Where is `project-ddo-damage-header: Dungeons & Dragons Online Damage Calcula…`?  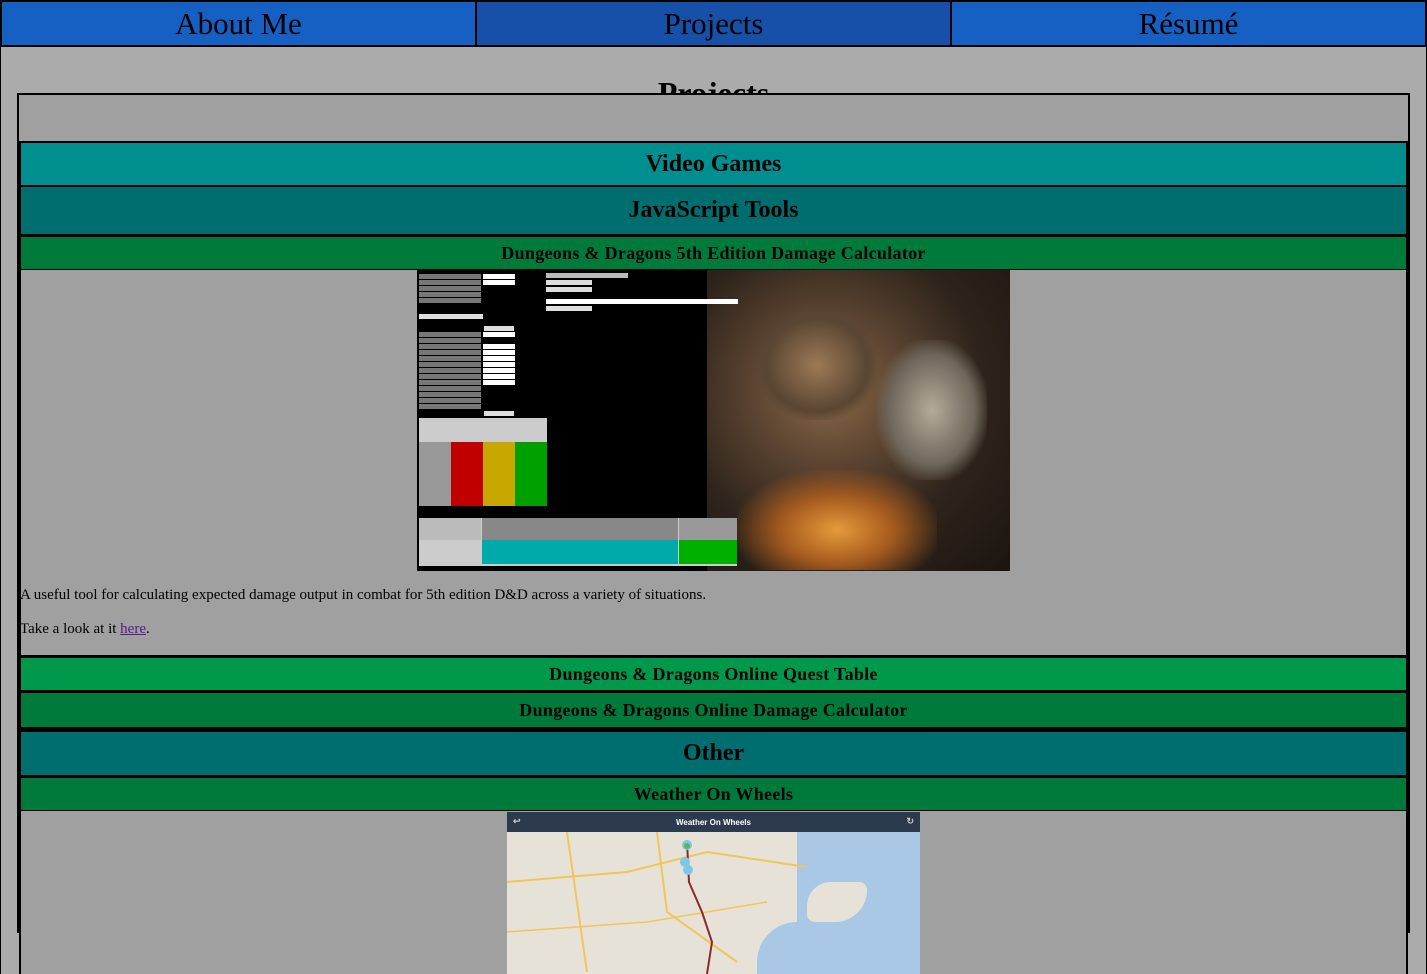
project-ddo-damage-header: Dungeons & Dragons Online Damage Calcula… is located at coordinates (713, 710).